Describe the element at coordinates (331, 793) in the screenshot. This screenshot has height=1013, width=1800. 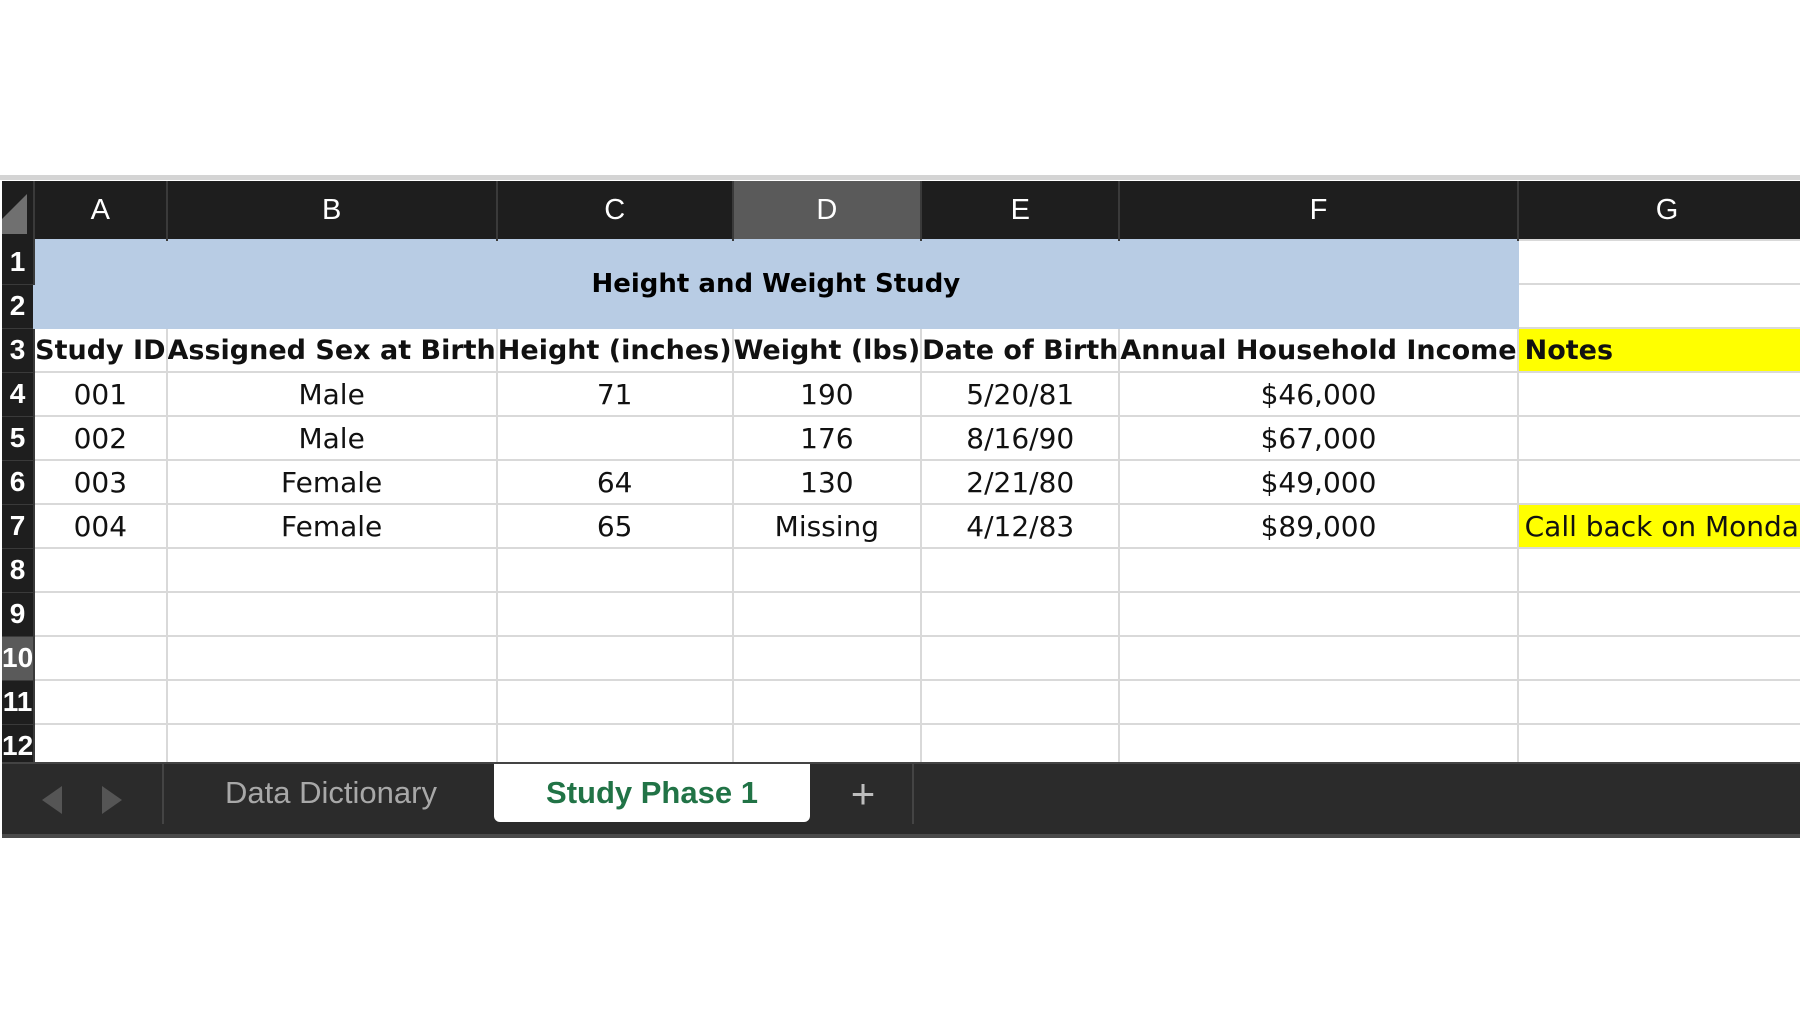
I see `tab-data-dictionary: Data Dictionary` at that location.